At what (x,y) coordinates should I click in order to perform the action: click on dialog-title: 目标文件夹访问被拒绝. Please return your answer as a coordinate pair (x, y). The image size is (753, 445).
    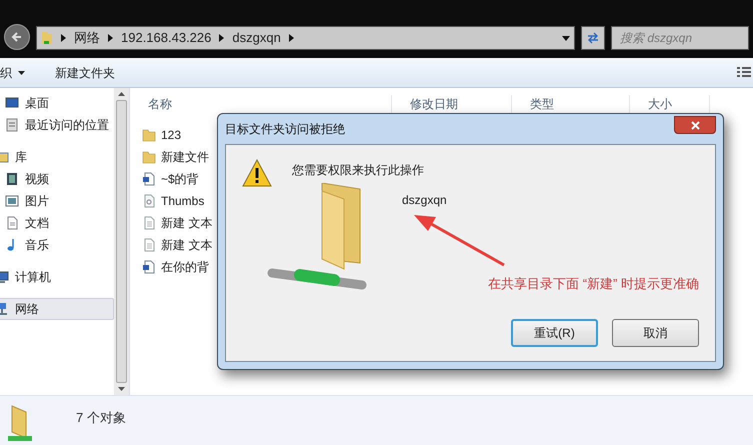
    Looking at the image, I should click on (285, 129).